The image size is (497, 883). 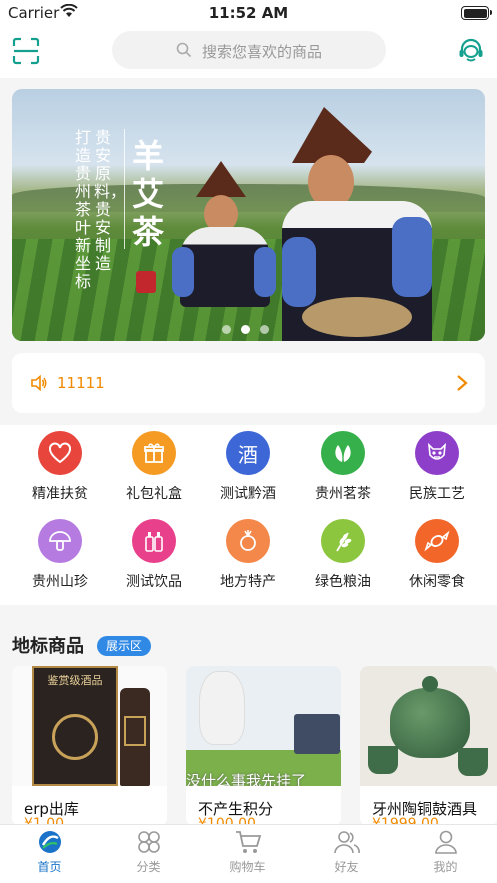 I want to click on scan-icon, so click(x=26, y=51).